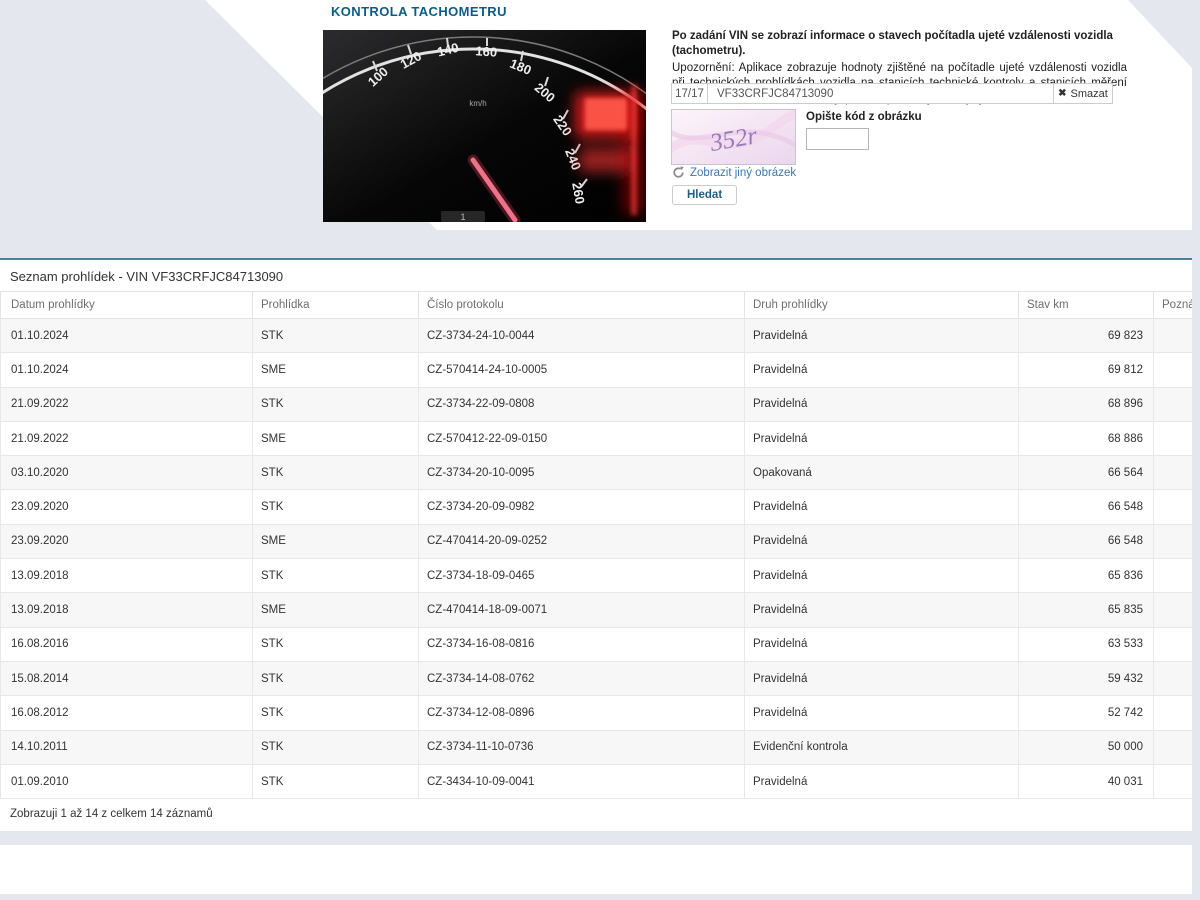  Describe the element at coordinates (581, 610) in the screenshot. I see `cell-protocol-number: CZ-470414-18-09-0071` at that location.